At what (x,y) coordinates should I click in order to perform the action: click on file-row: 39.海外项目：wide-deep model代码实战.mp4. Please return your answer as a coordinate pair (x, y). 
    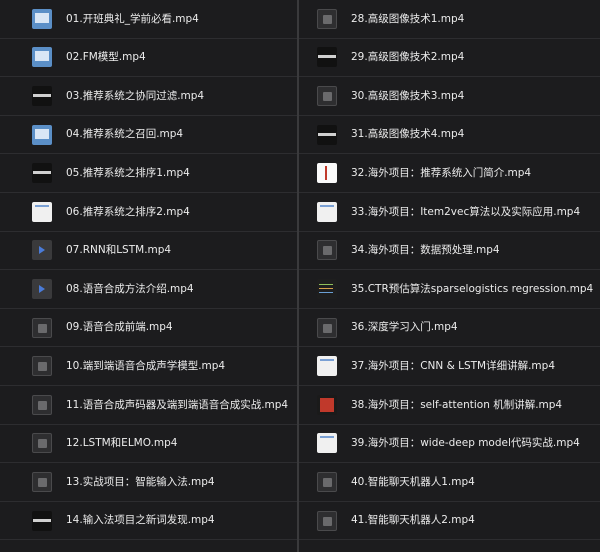
    Looking at the image, I should click on (449, 444).